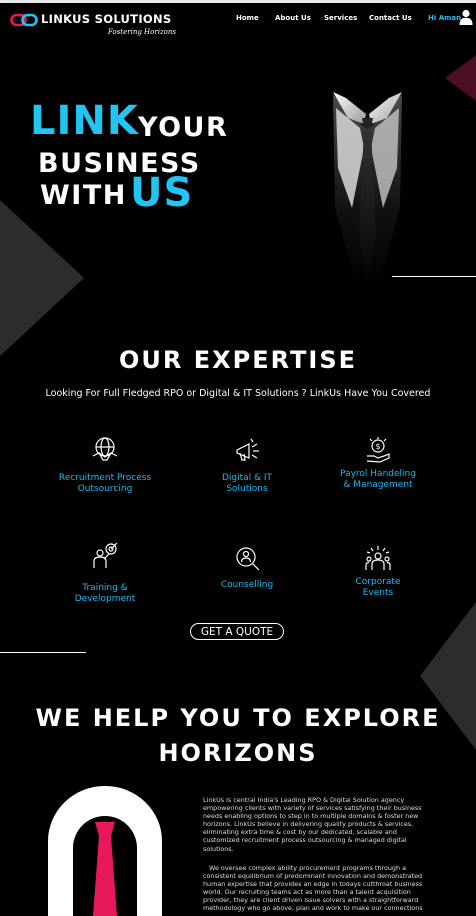 The image size is (476, 916). I want to click on horizons-title-line1: WE HELP YOU TO EXPLORE, so click(238, 718).